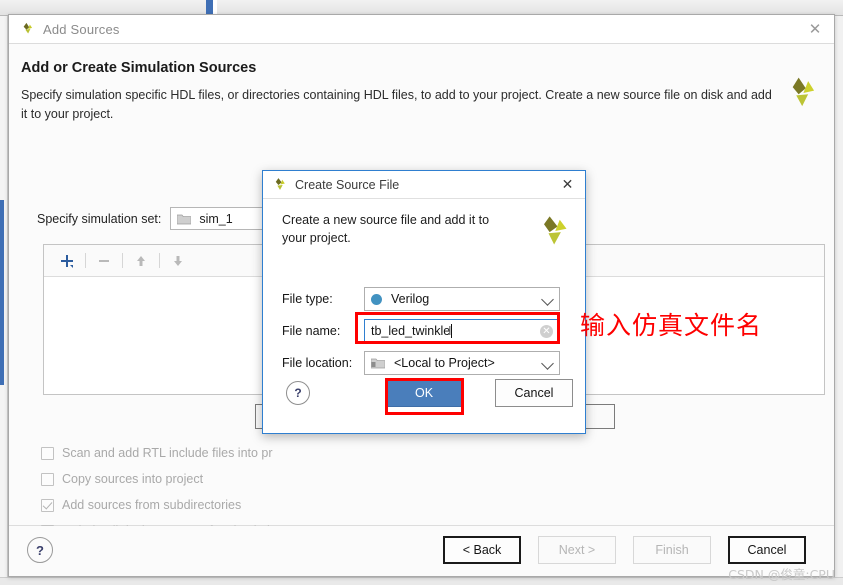 The height and width of the screenshot is (585, 843). I want to click on annotation-text: 输入仿真文件名, so click(671, 325).